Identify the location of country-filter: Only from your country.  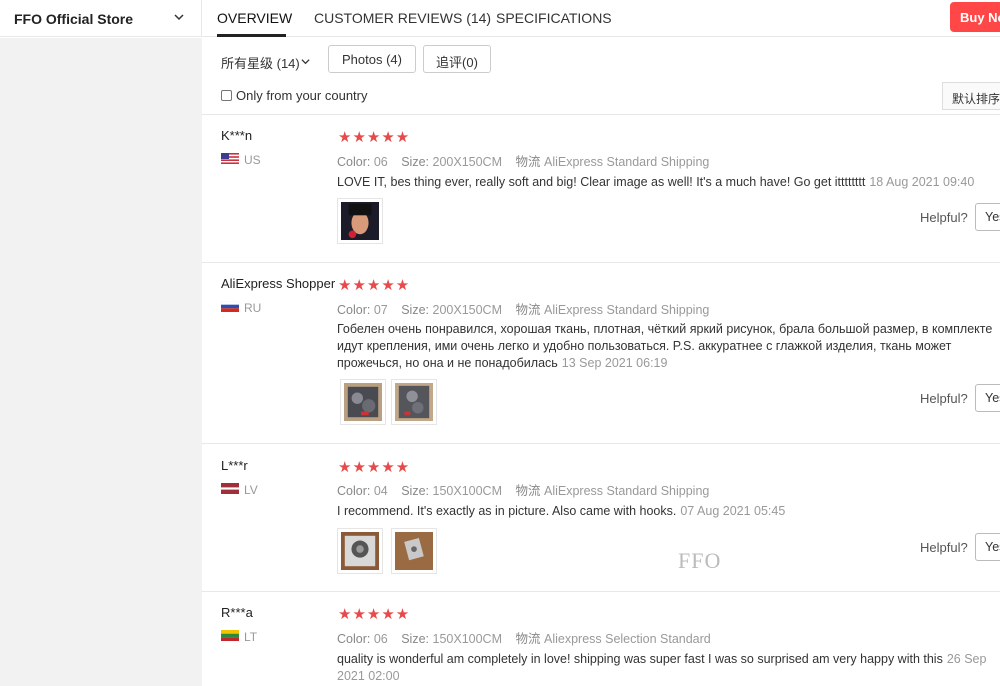
(294, 95).